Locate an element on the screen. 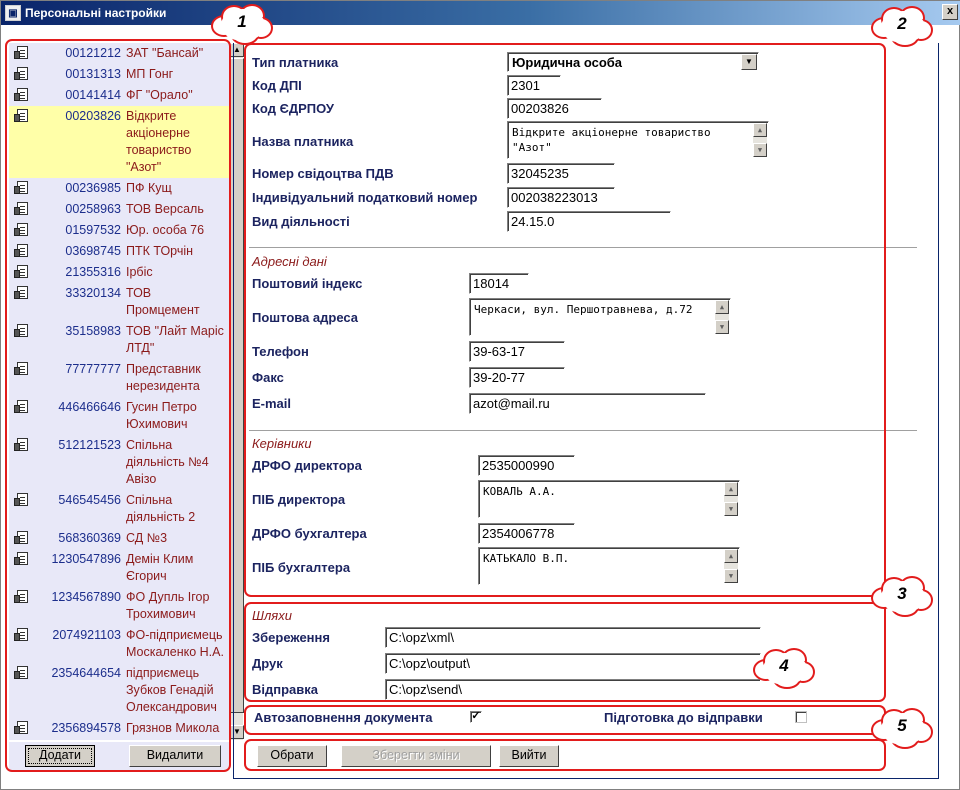  annotation-cloud-2: 2 is located at coordinates (902, 27).